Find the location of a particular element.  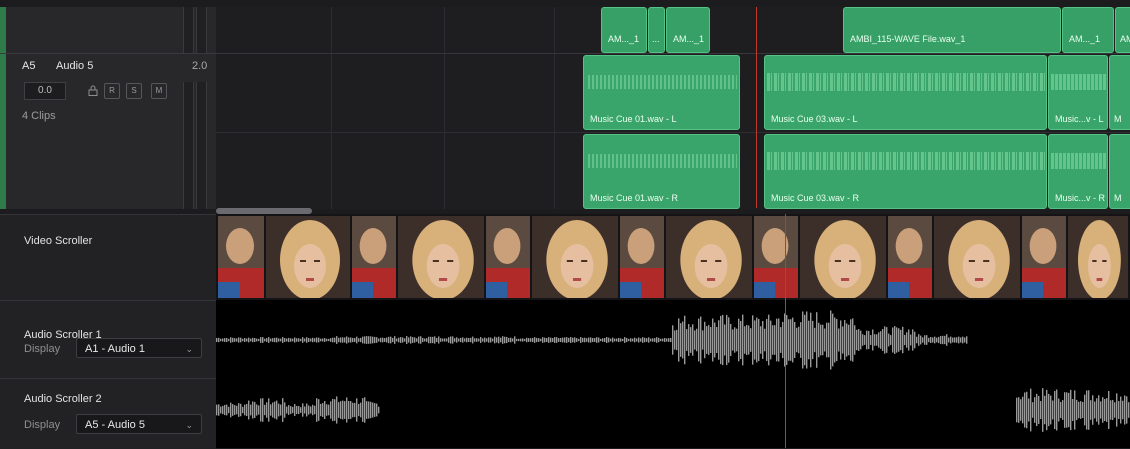

track-name: Audio 5 is located at coordinates (74, 66).